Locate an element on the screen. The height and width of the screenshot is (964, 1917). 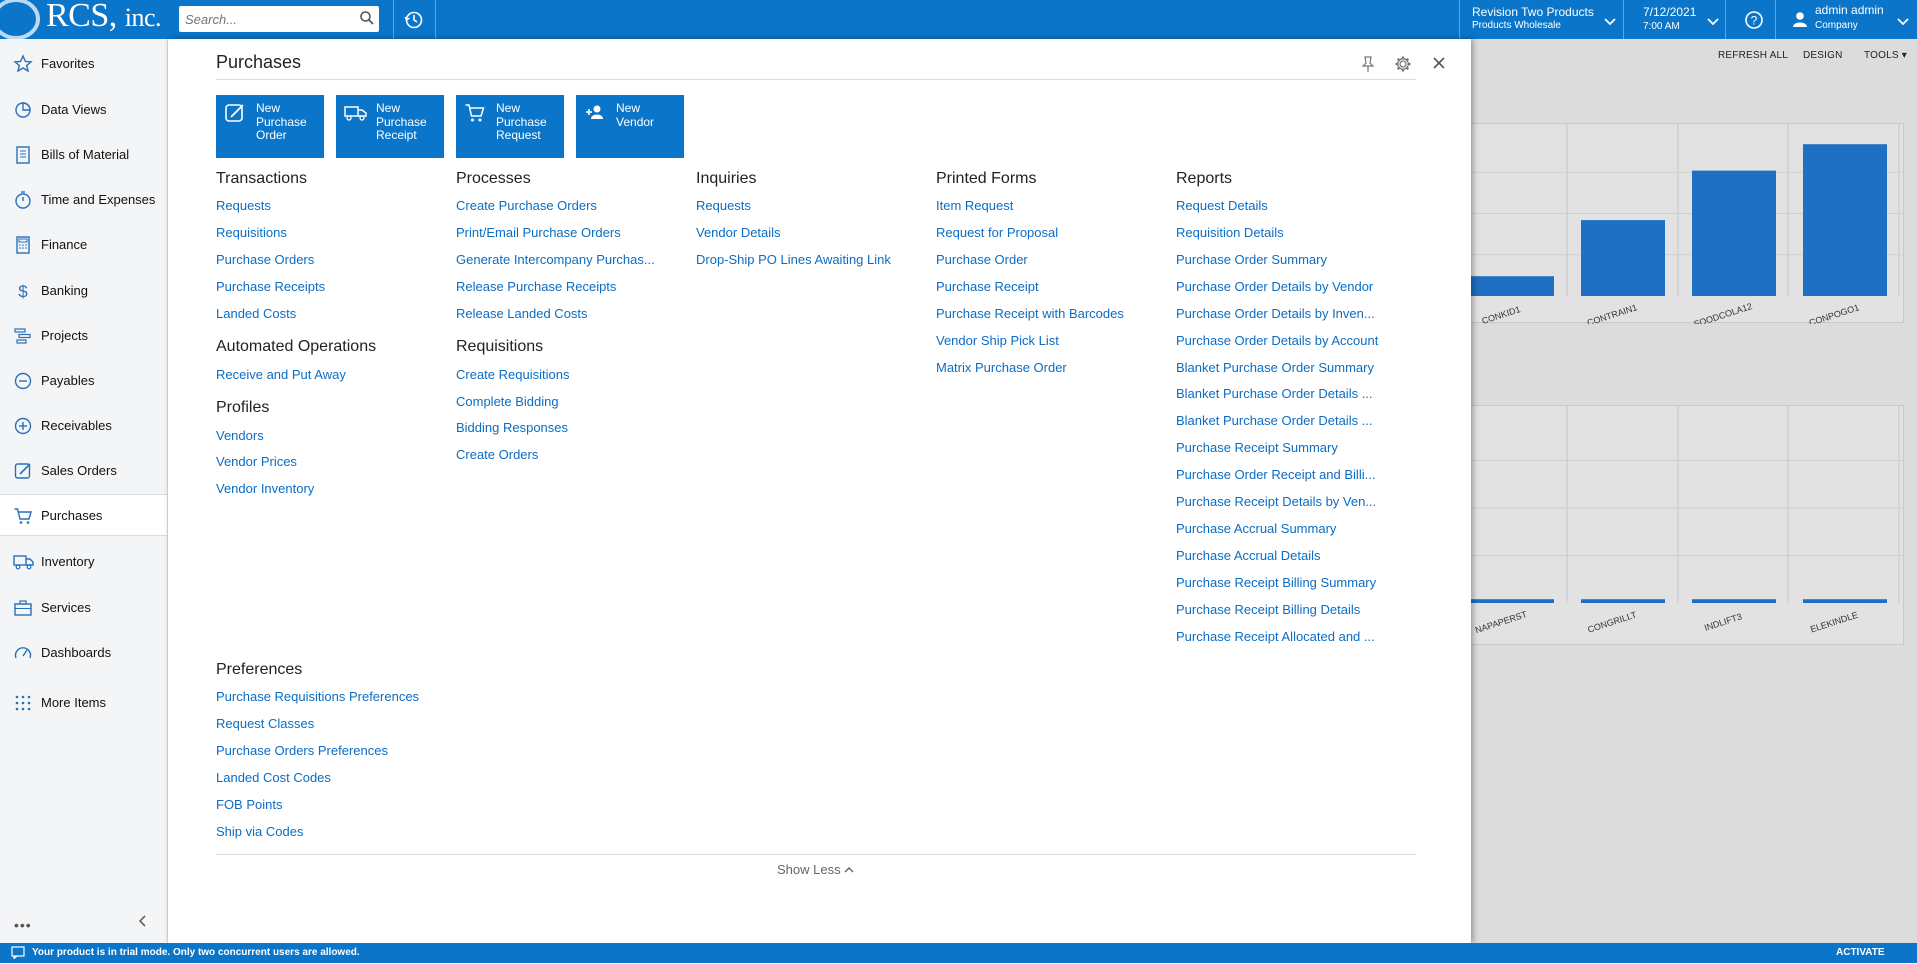
tick-label: NAPAPERST is located at coordinates (1501, 622).